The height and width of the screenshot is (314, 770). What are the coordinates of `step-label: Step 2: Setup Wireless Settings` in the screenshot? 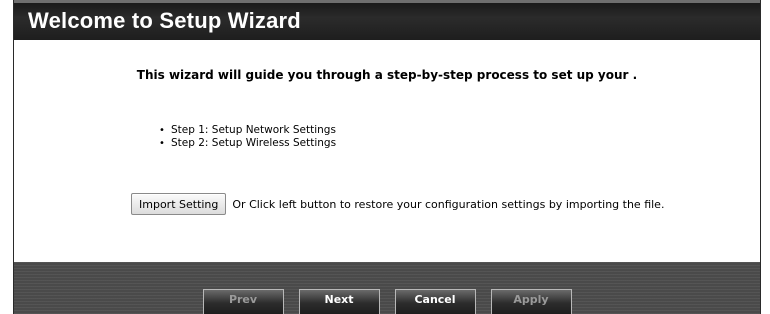 It's located at (254, 143).